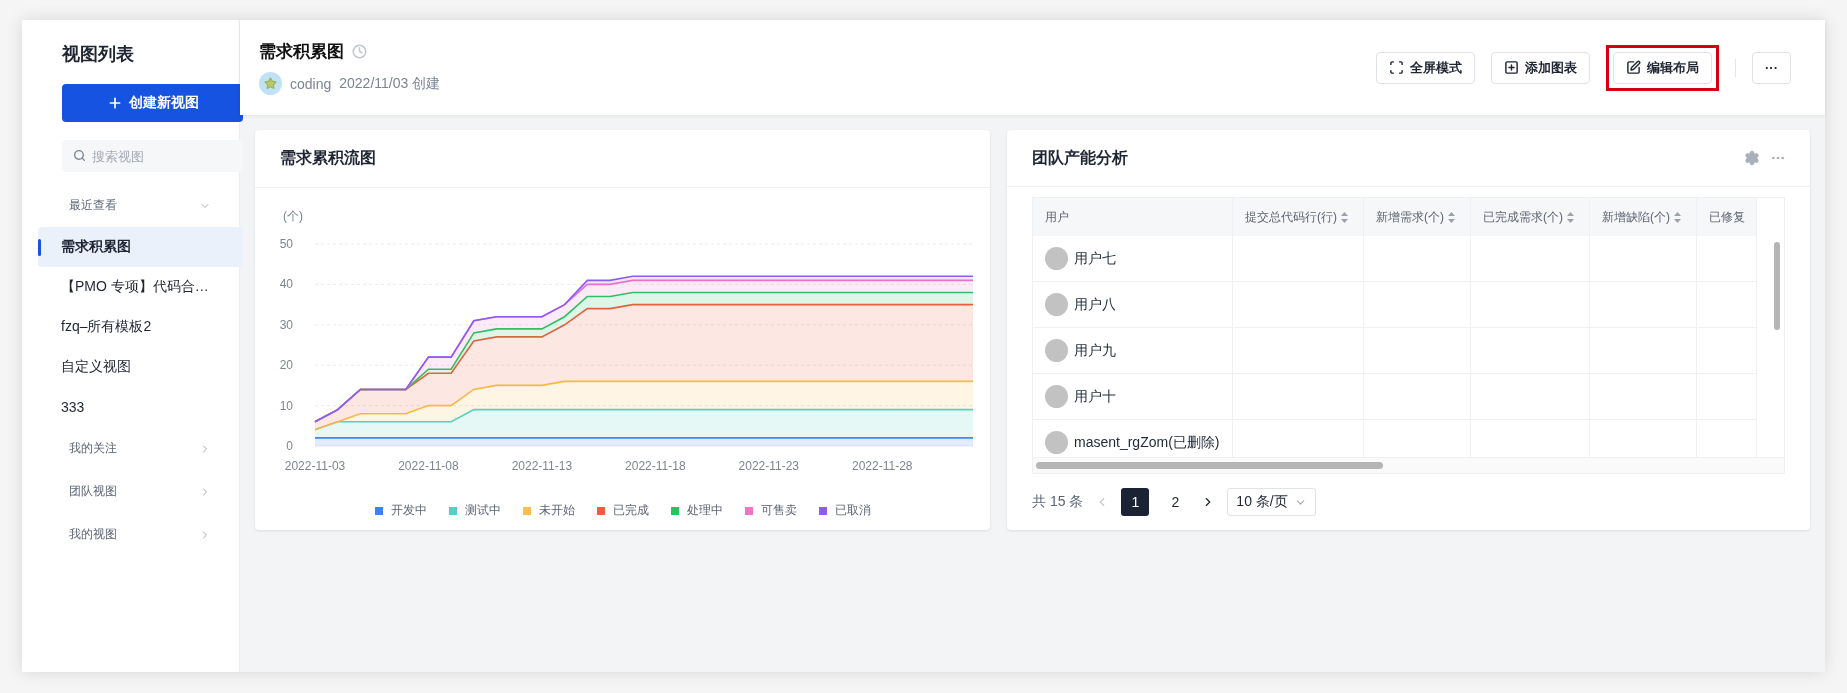 The height and width of the screenshot is (693, 1847). I want to click on column-header: 提交总代码行(行), so click(1298, 217).